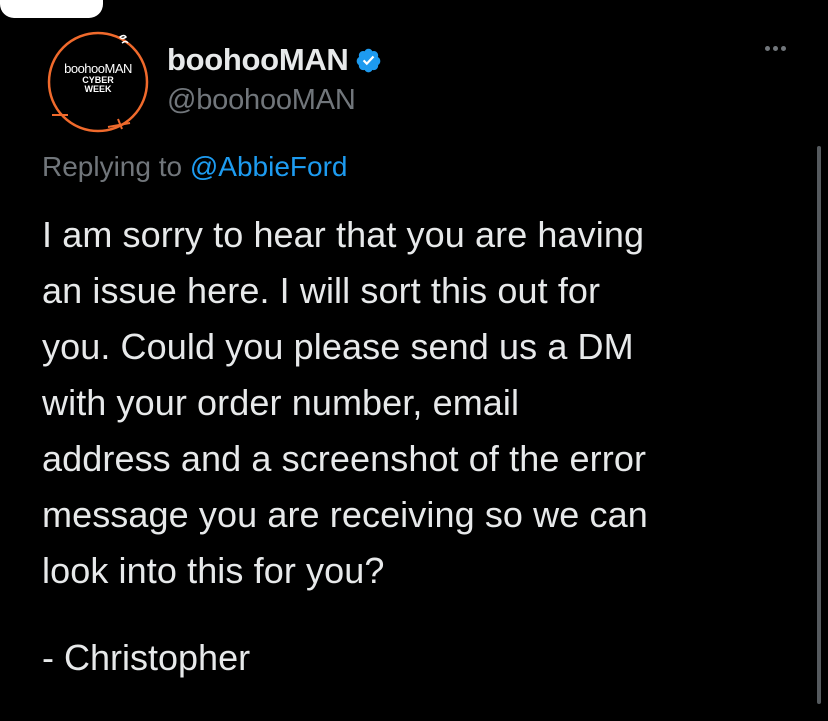  I want to click on avatar: boohooMAN CYBER WEEK, so click(98, 82).